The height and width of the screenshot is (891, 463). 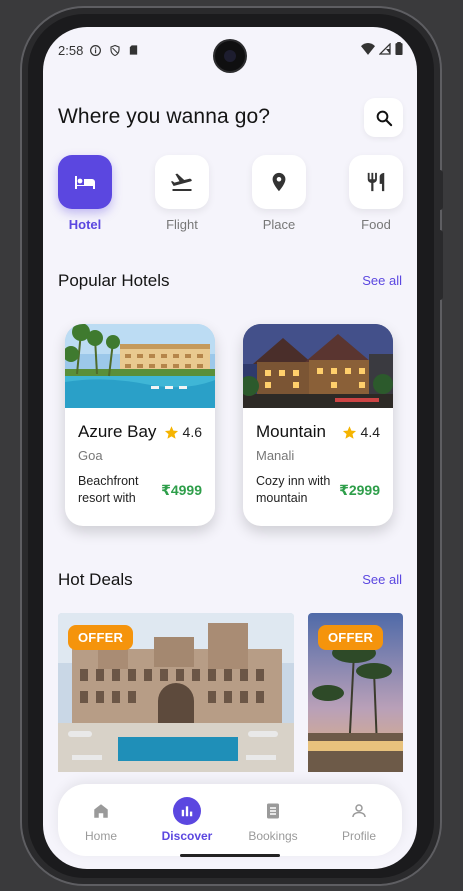 What do you see at coordinates (291, 431) in the screenshot?
I see `hotel-name: Mountain` at bounding box center [291, 431].